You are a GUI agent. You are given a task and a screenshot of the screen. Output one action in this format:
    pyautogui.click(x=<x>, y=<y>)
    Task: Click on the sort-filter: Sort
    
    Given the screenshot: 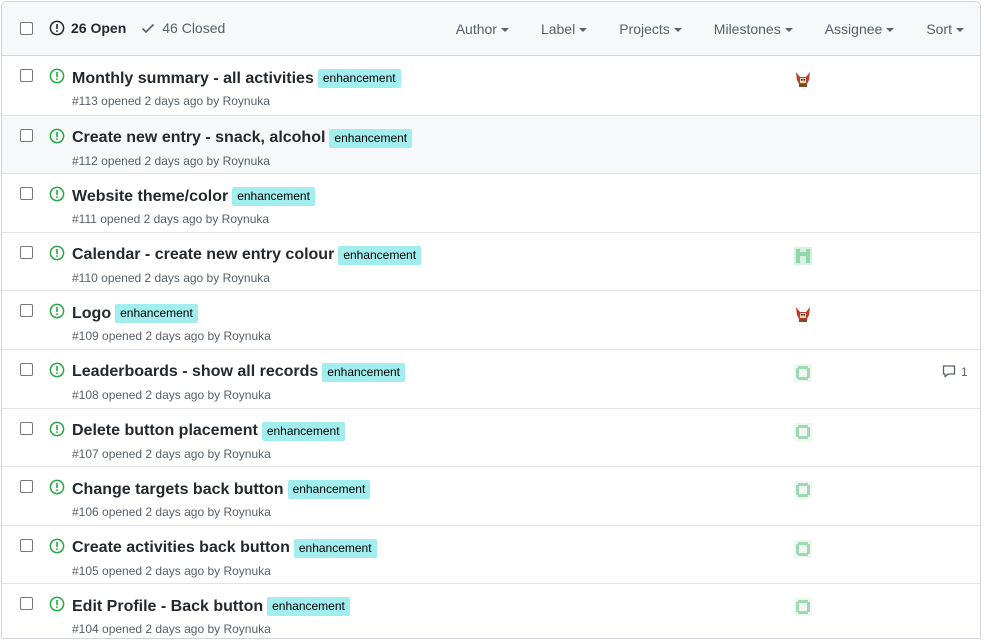 What is the action you would take?
    pyautogui.click(x=945, y=29)
    